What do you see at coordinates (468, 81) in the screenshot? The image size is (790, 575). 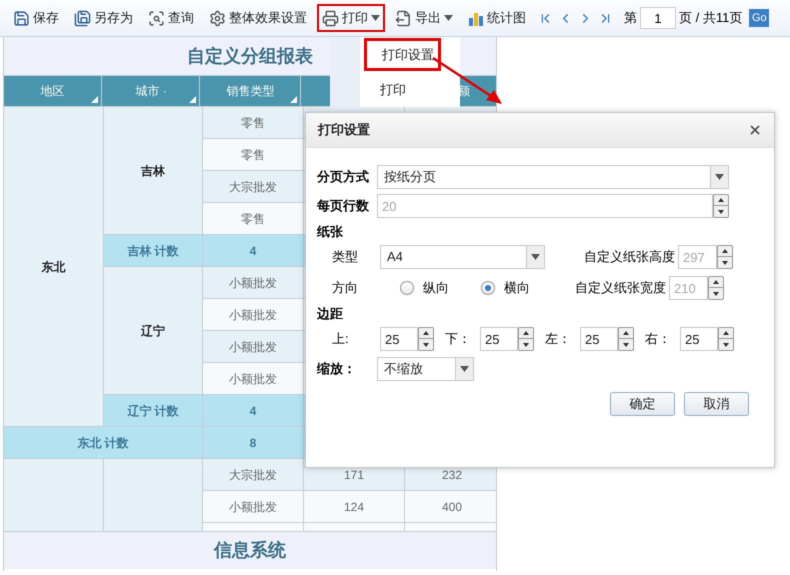 I see `callout-arrow` at bounding box center [468, 81].